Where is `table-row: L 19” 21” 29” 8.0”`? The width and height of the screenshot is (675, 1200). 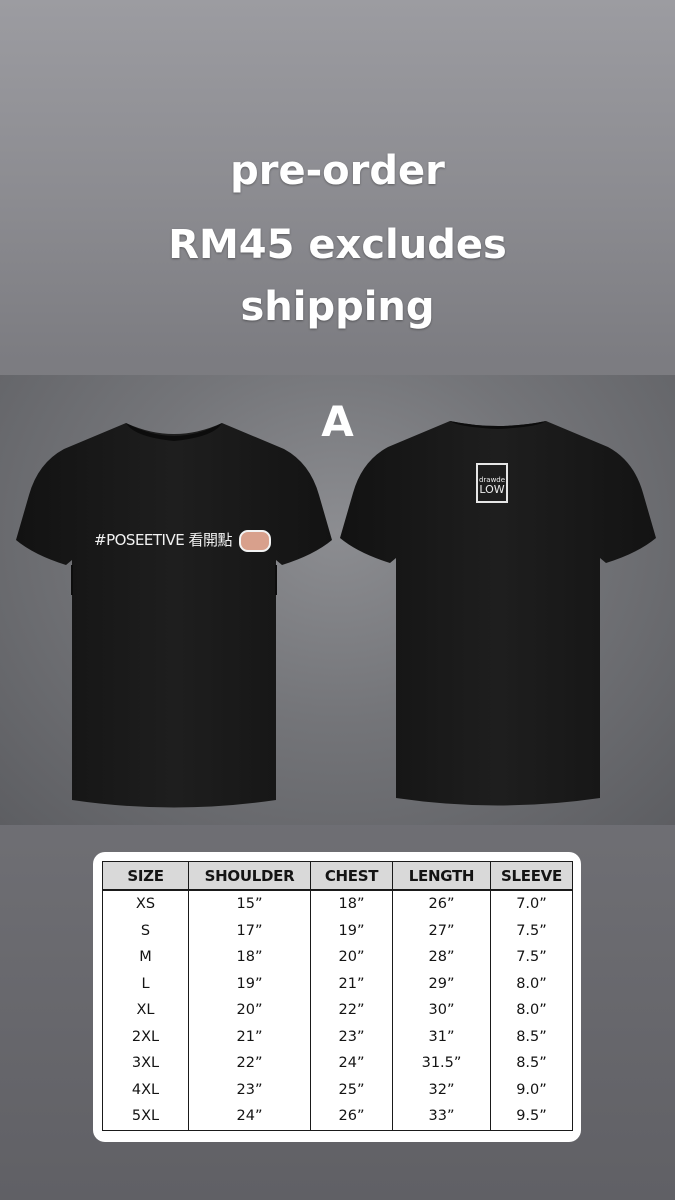 table-row: L 19” 21” 29” 8.0” is located at coordinates (337, 983).